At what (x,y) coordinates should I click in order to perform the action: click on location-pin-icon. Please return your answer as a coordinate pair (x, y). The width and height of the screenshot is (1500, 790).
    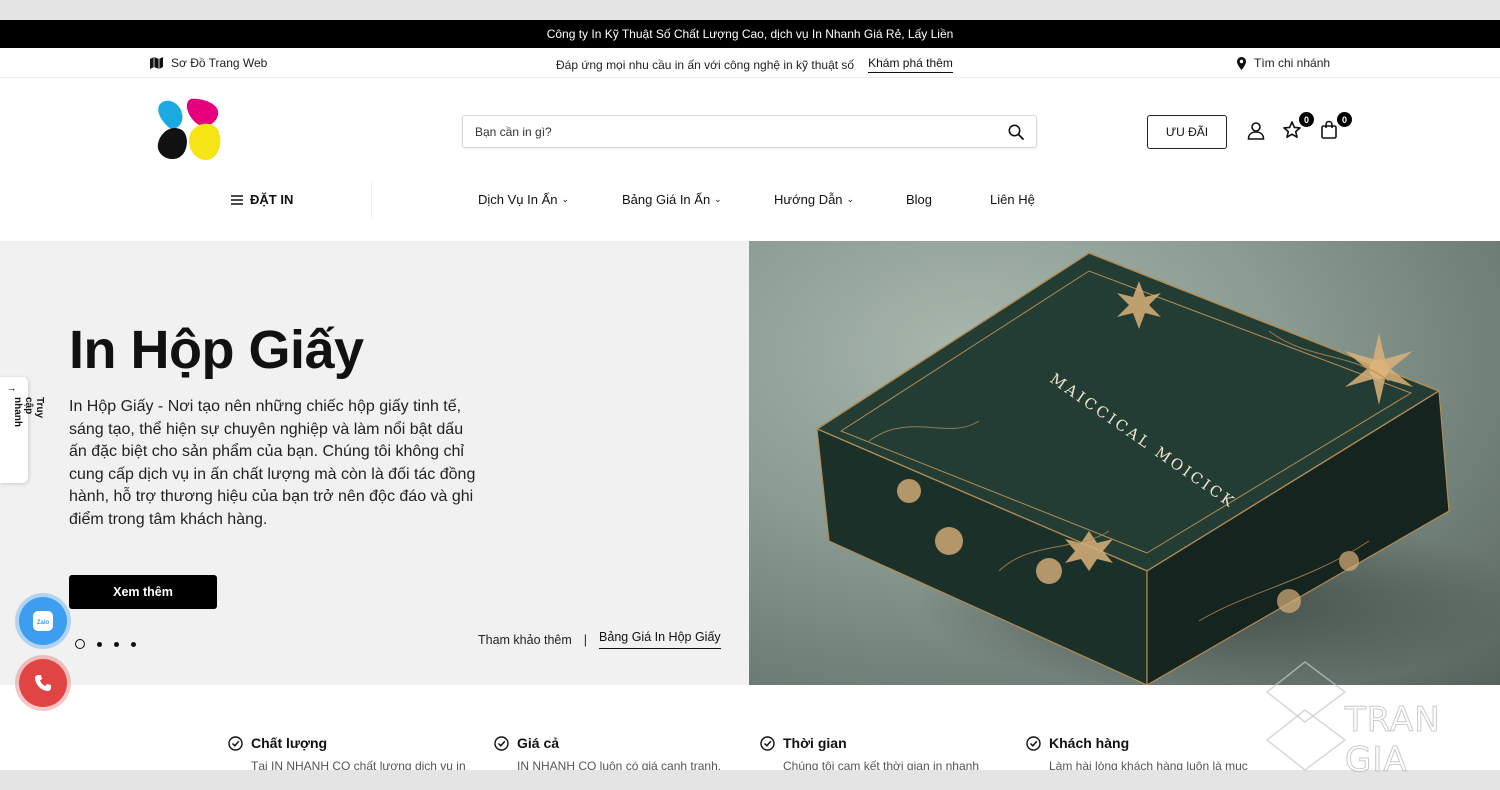
    Looking at the image, I should click on (1241, 63).